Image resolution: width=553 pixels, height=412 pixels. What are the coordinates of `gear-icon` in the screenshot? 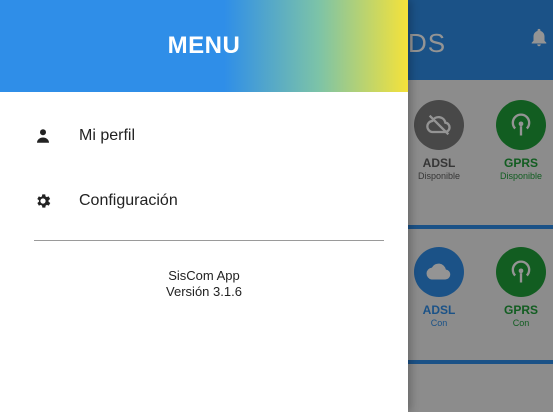 It's located at (44, 201).